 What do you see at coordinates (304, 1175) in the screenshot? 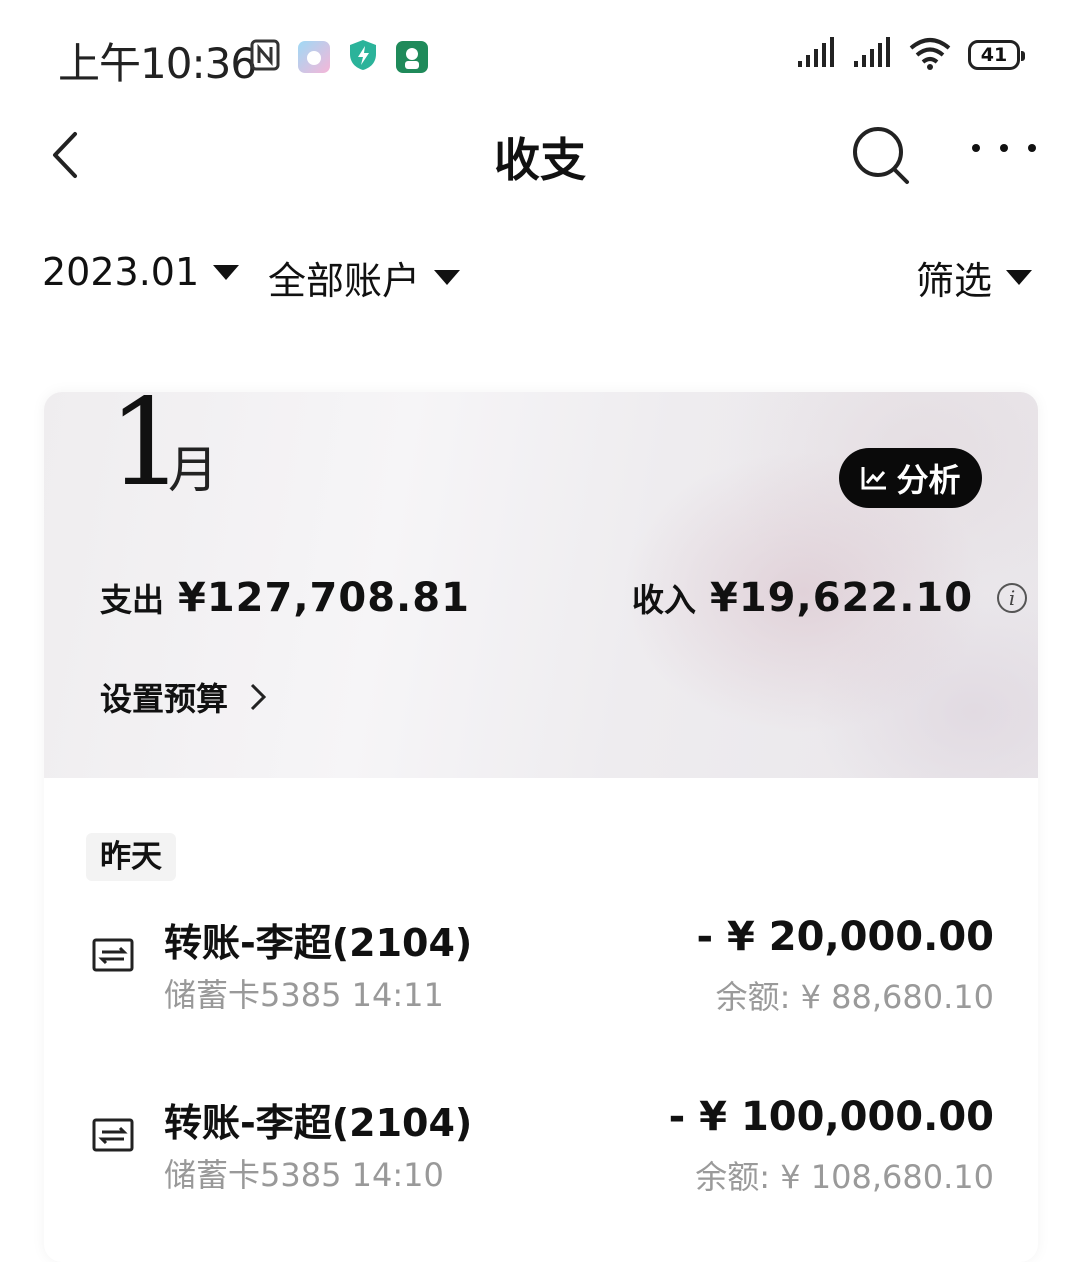
I see `transaction-subtitle: 储蓄卡5385 14:10` at bounding box center [304, 1175].